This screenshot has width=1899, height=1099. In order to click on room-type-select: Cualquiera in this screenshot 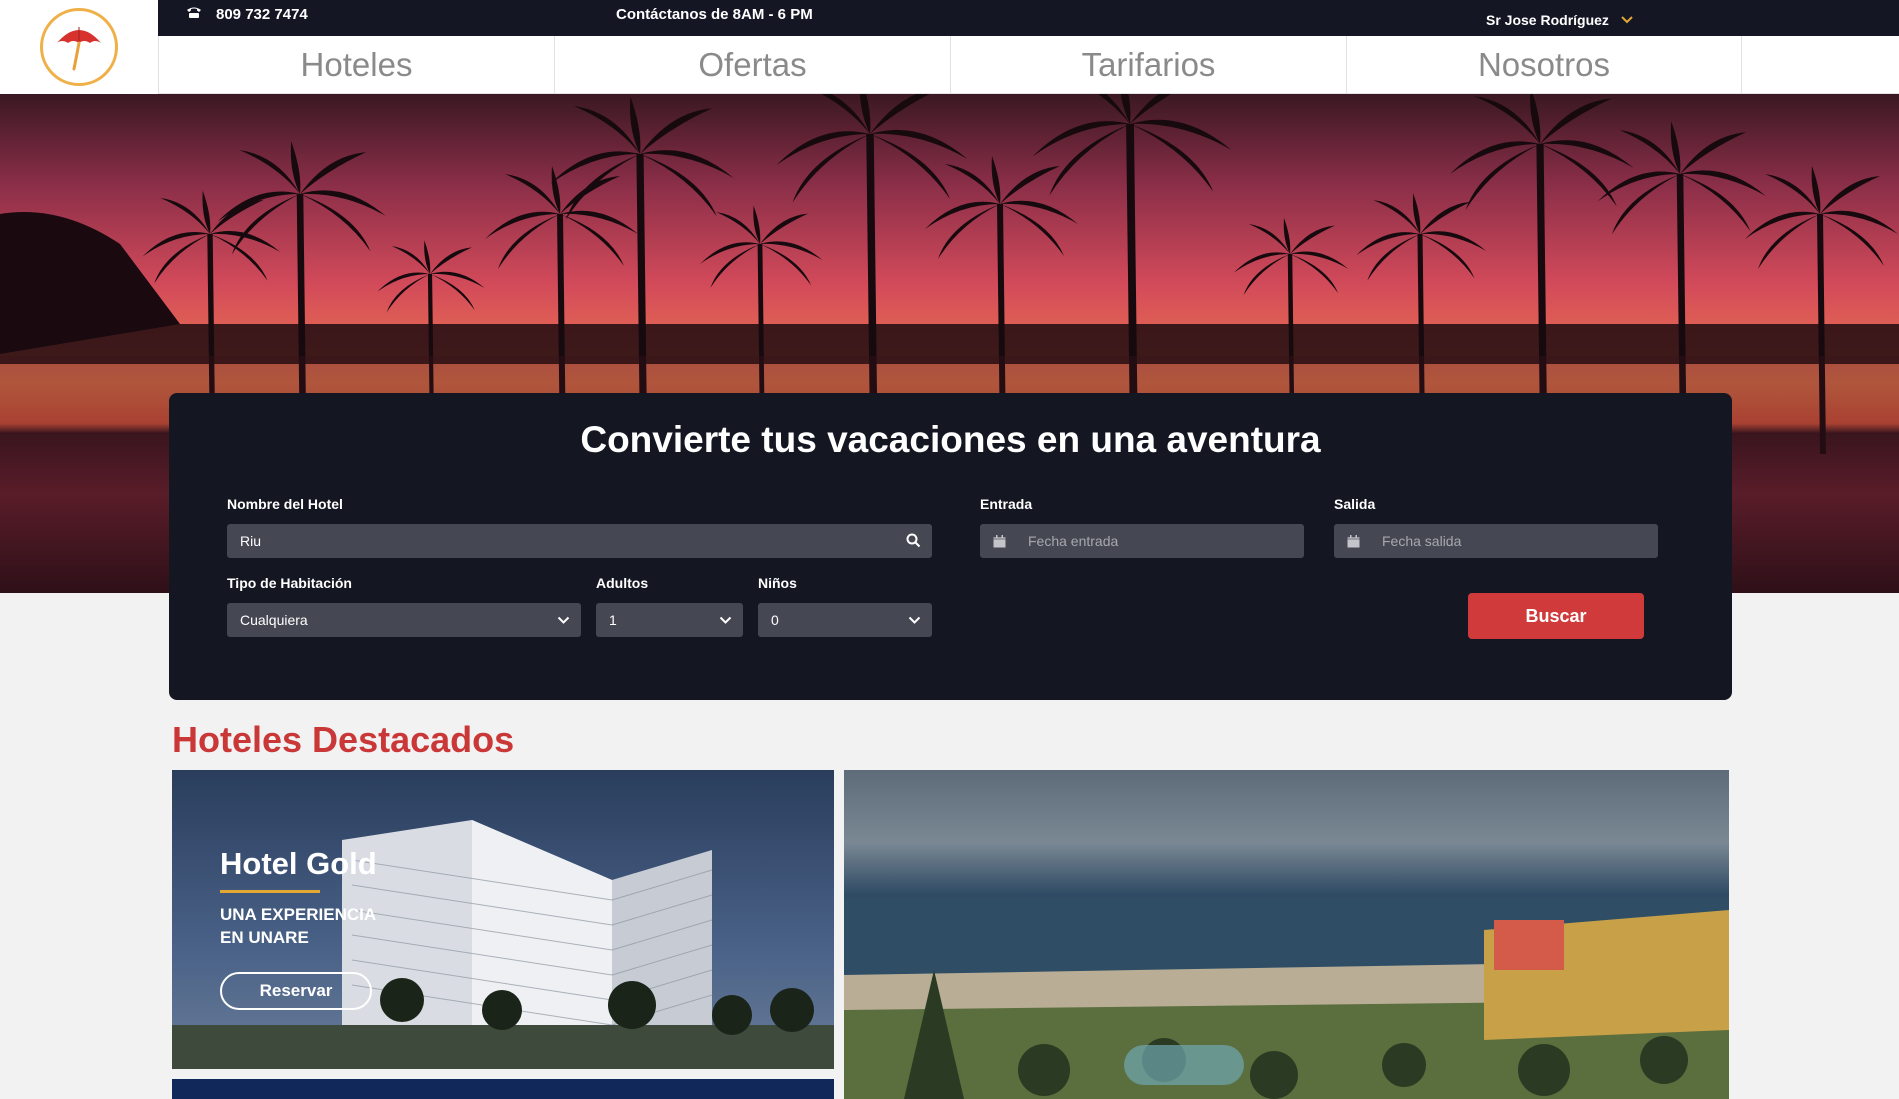, I will do `click(404, 620)`.